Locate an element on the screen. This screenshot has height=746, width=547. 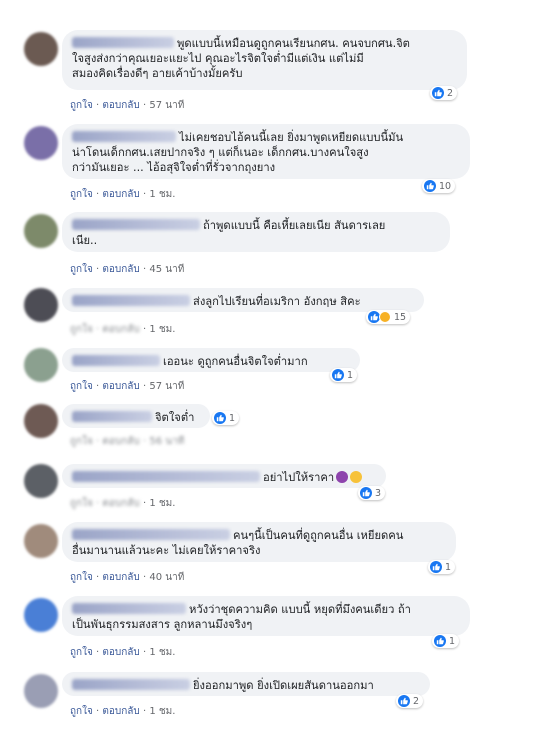
comment-actions: ถูกใจ · ตอบกลับ · 40 นาที is located at coordinates (127, 577).